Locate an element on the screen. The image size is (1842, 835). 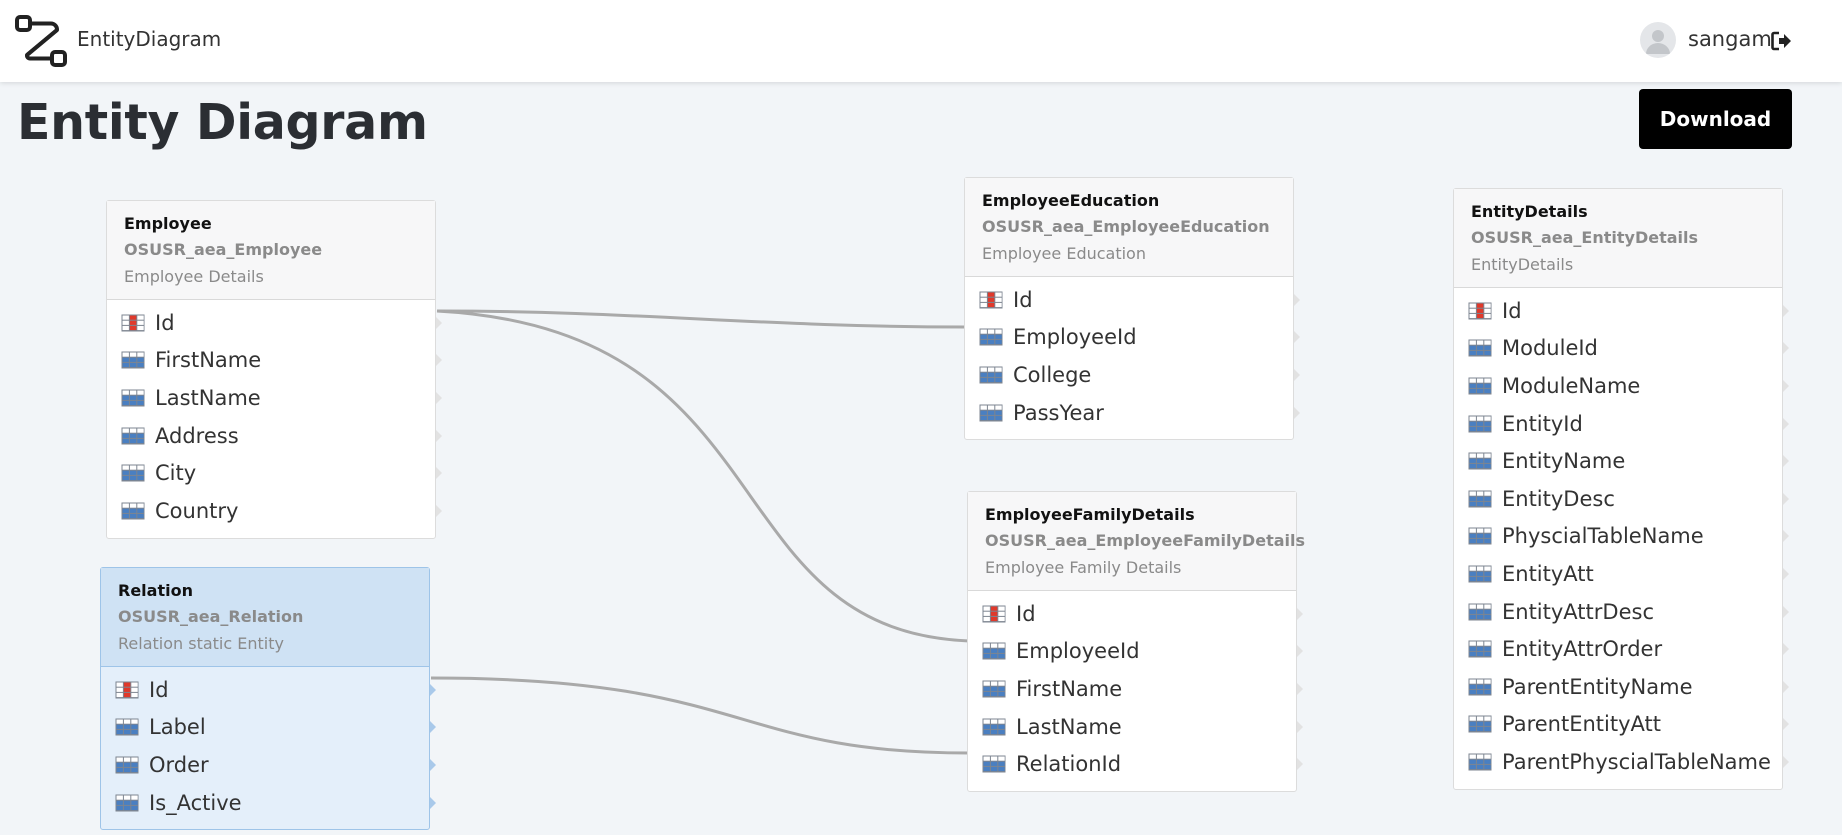
attribute-label: ModuleId is located at coordinates (1550, 348).